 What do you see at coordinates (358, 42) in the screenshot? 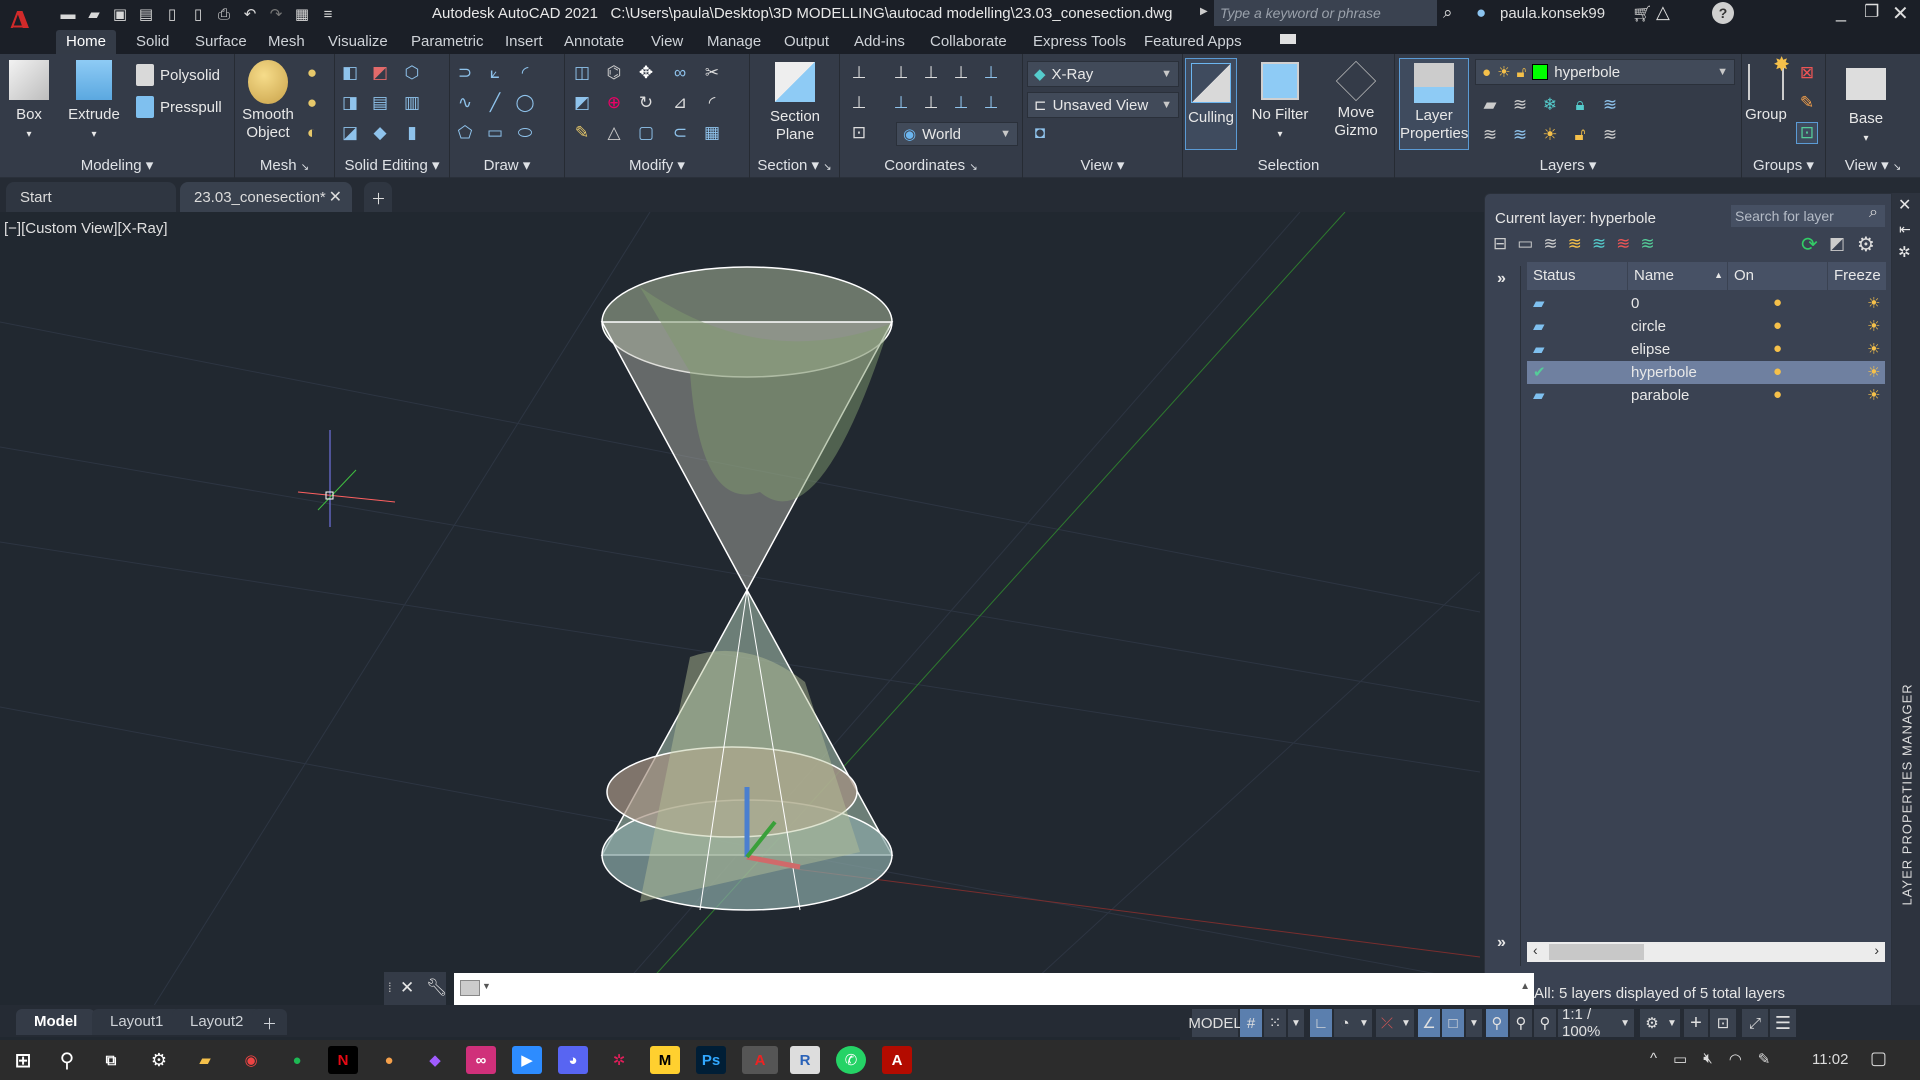
I see `tab-visualize: Visualize` at bounding box center [358, 42].